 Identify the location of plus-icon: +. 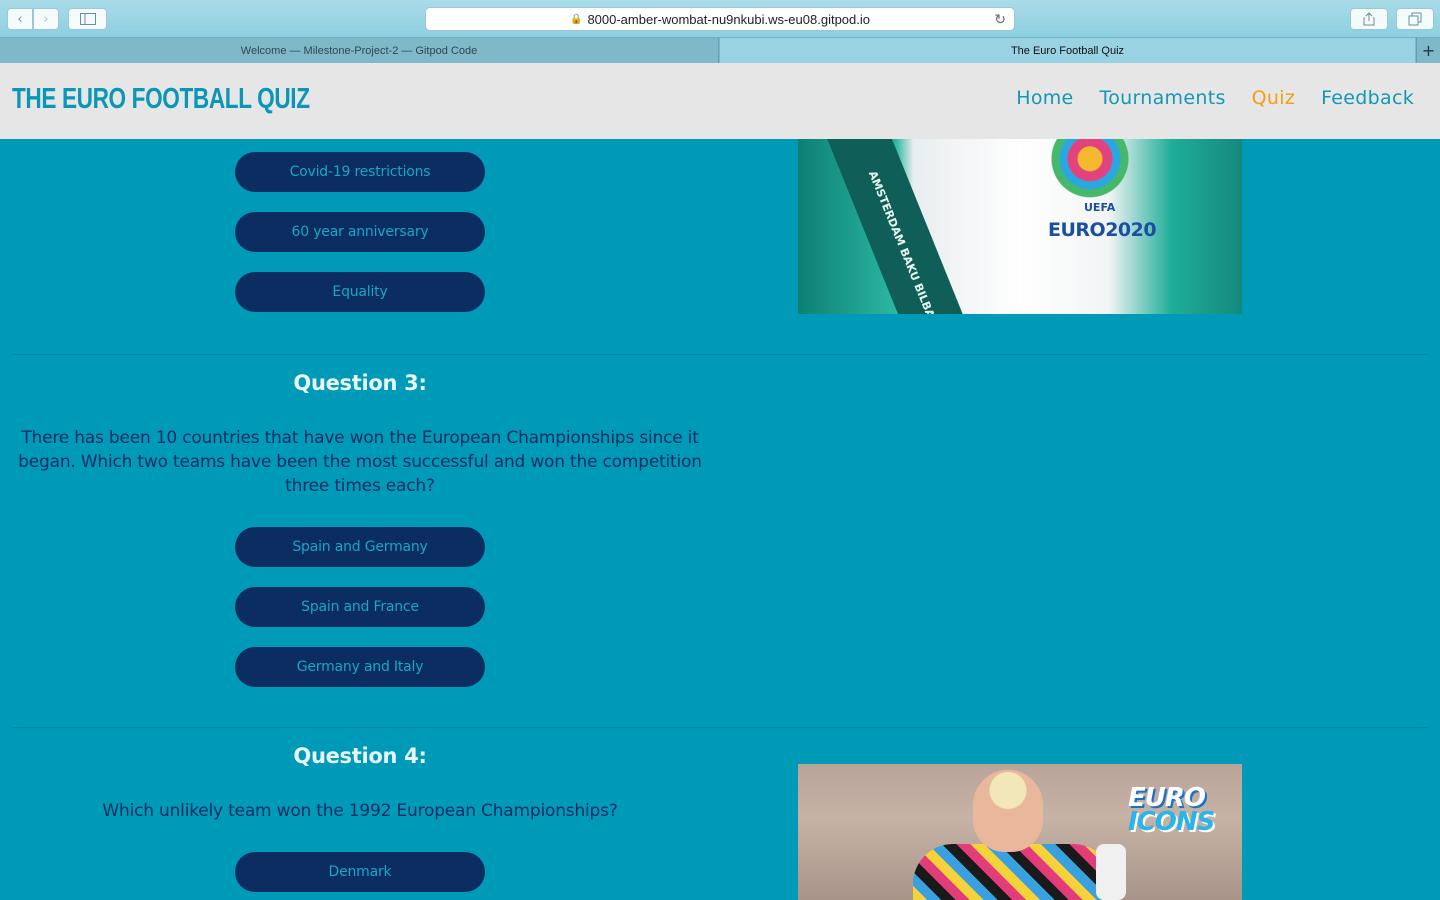
(1428, 50).